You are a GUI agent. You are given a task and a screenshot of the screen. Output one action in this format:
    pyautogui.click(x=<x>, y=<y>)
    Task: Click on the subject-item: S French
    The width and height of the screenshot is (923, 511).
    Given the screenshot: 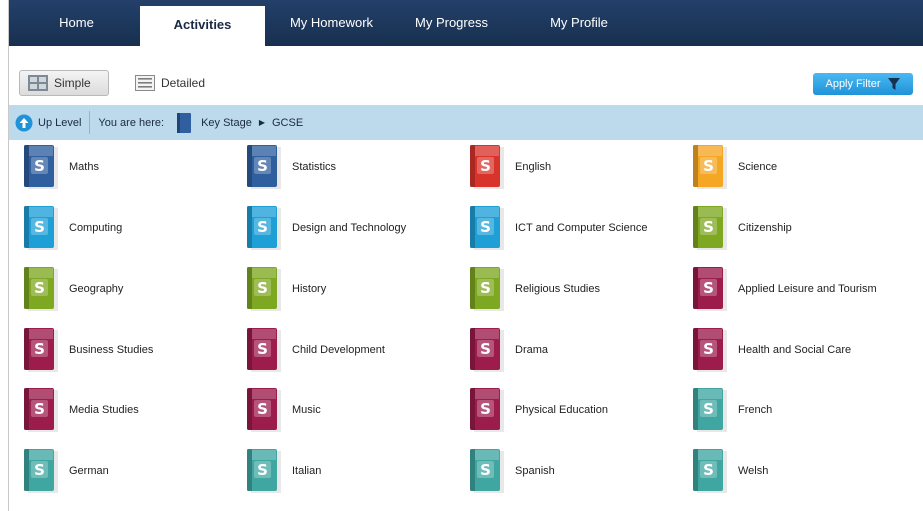 What is the action you would take?
    pyautogui.click(x=802, y=410)
    